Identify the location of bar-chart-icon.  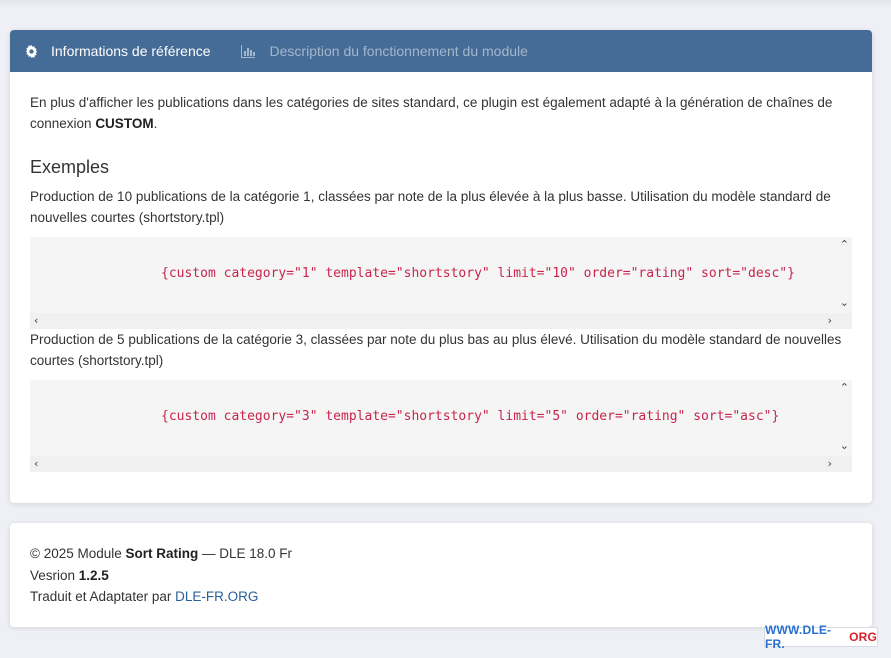
(247, 51).